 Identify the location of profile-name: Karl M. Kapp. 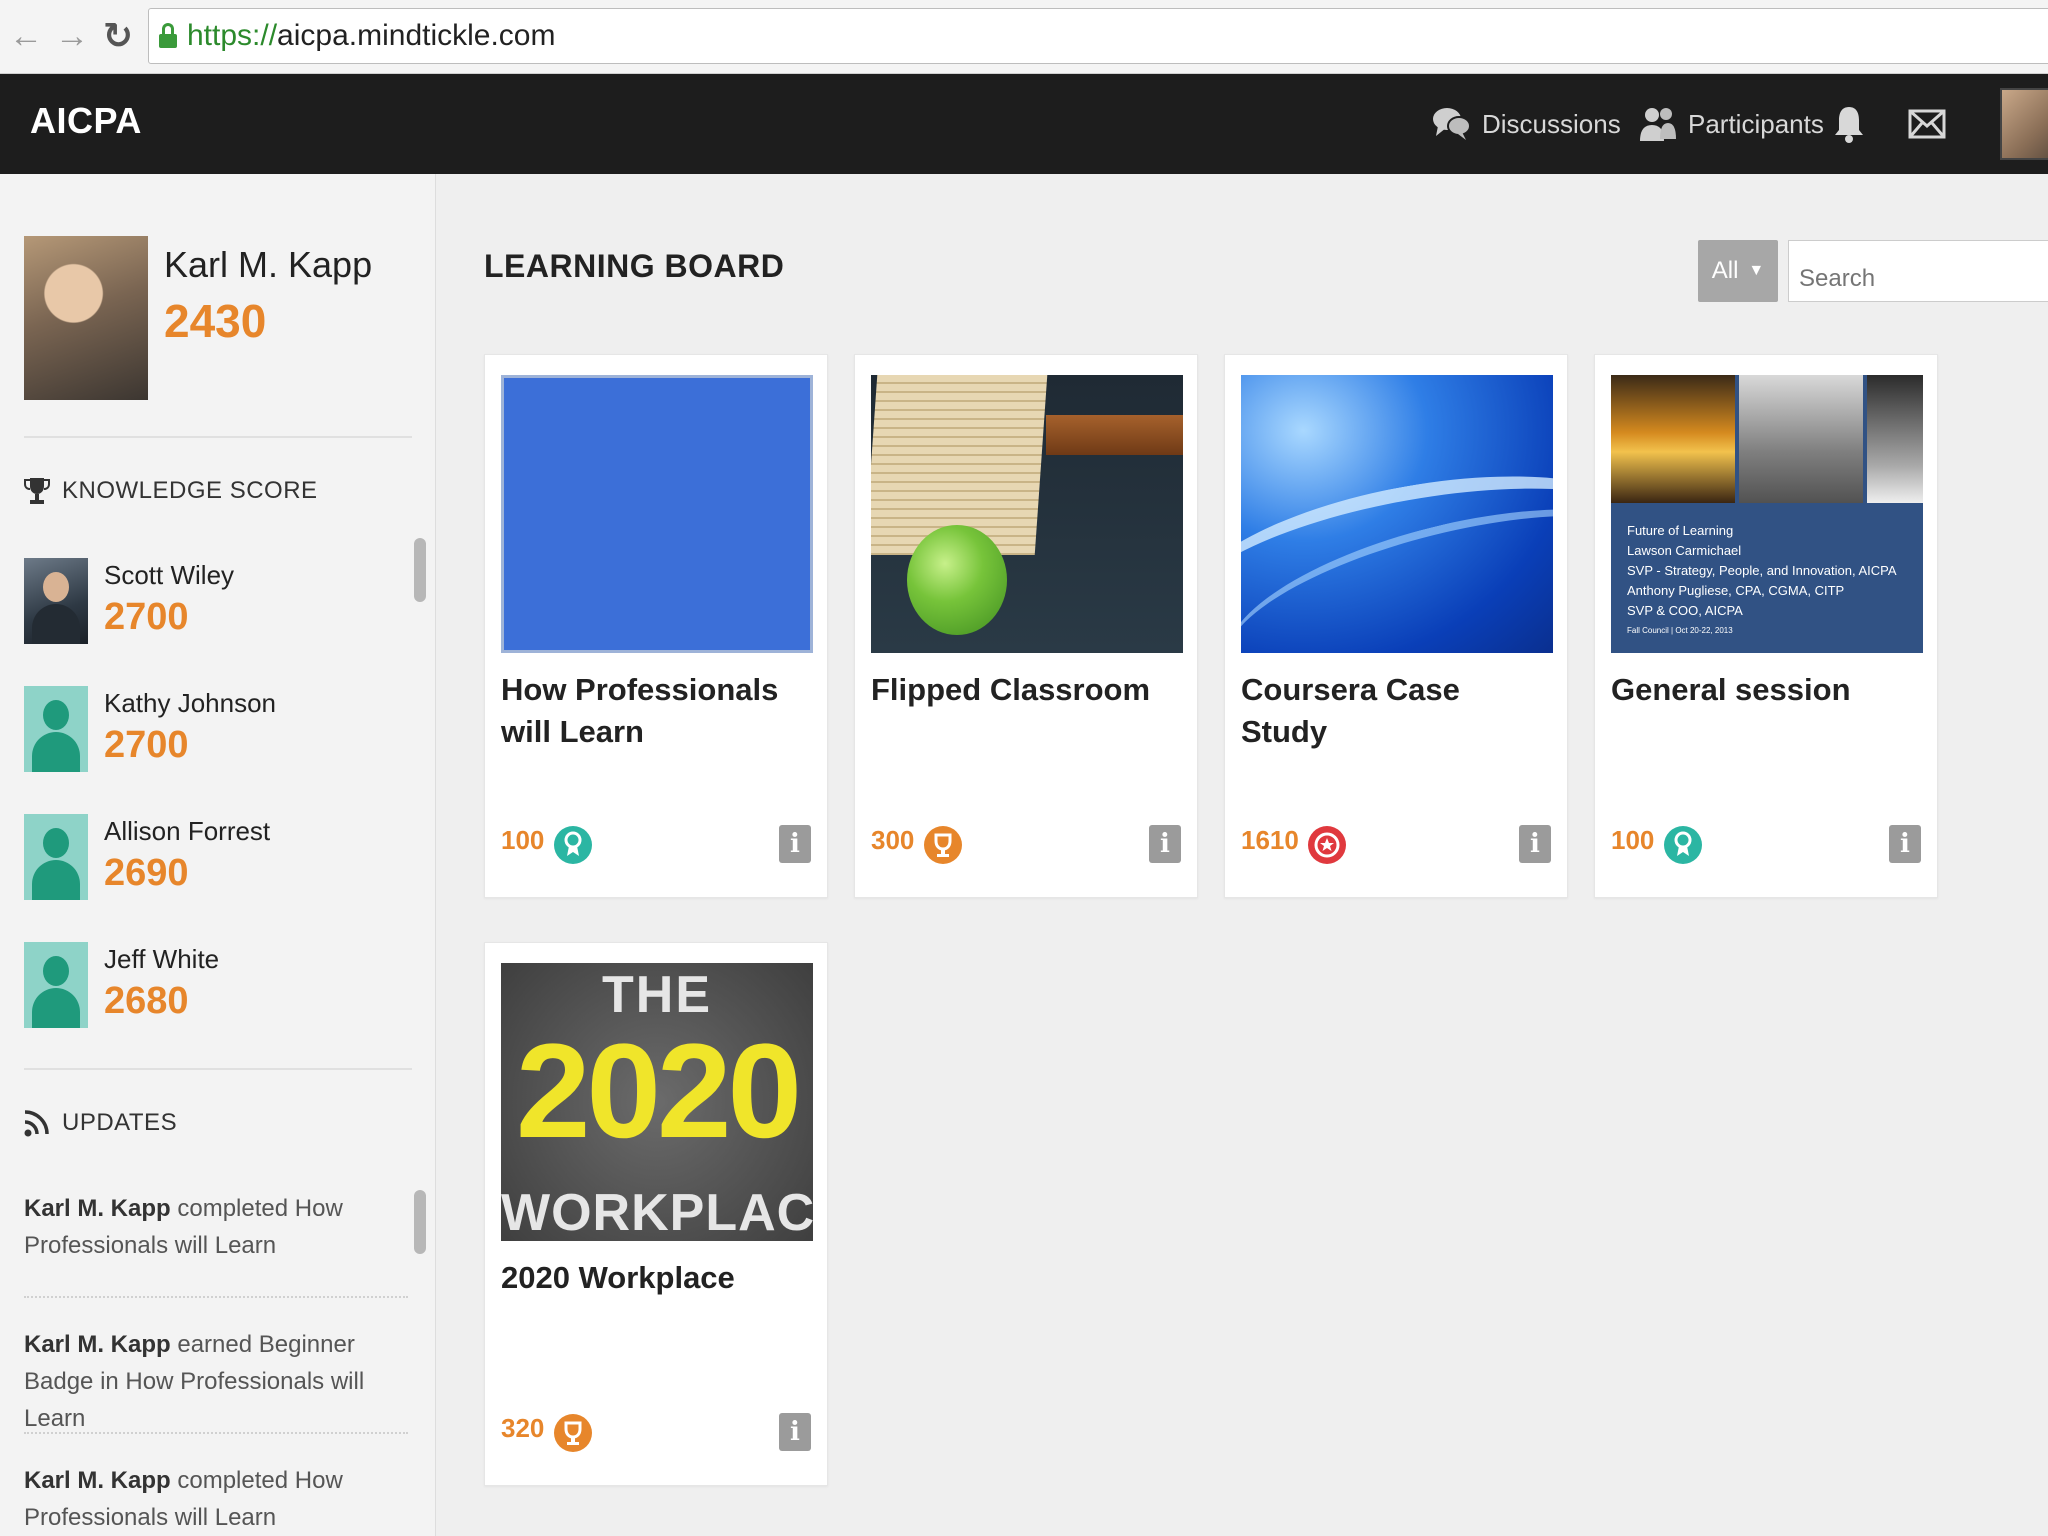
(268, 265).